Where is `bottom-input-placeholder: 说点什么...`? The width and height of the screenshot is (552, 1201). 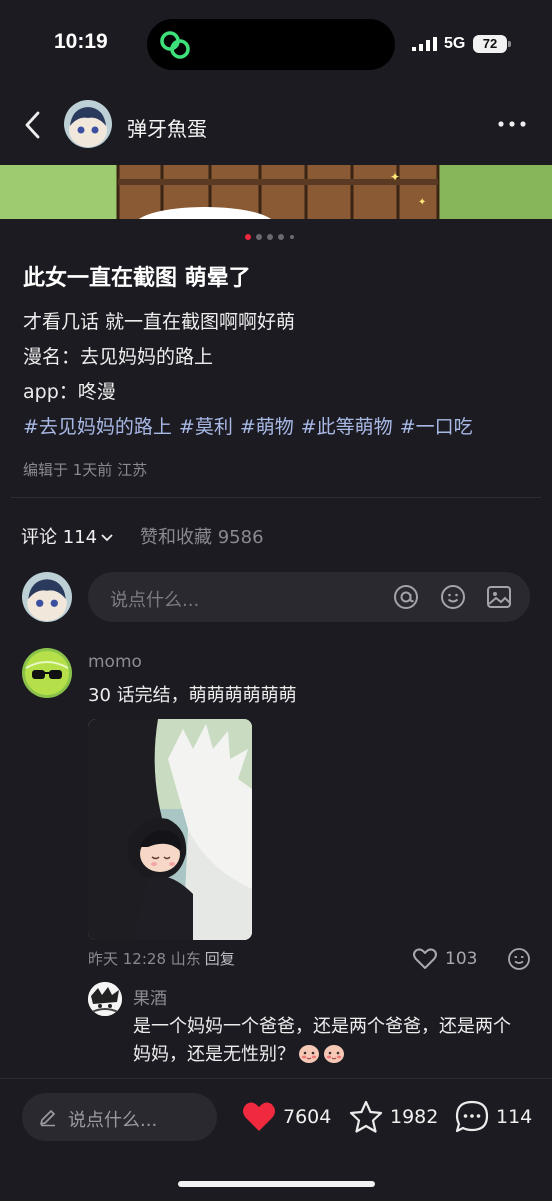 bottom-input-placeholder: 说点什么... is located at coordinates (113, 1120).